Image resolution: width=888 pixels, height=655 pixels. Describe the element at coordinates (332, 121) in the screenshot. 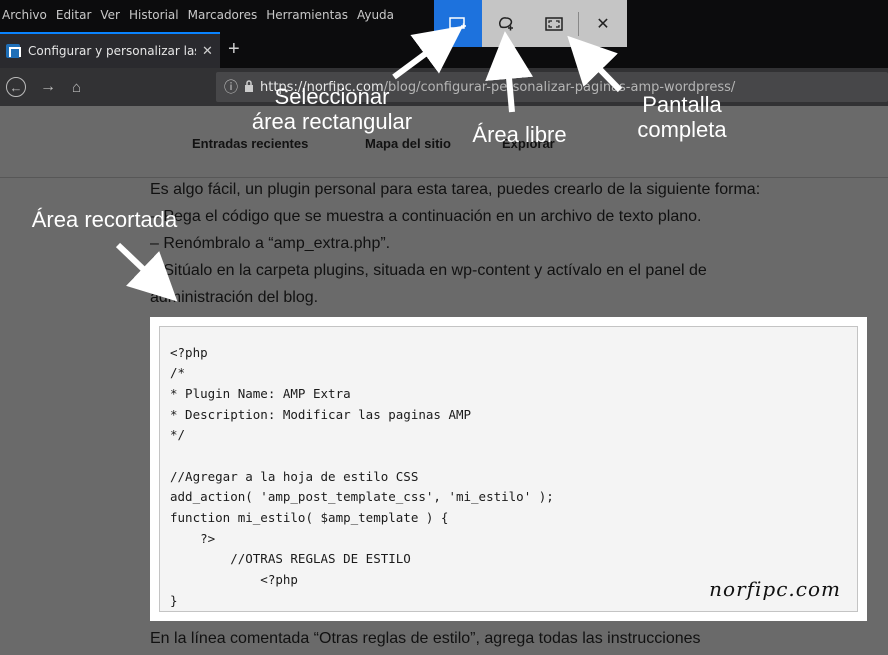

I see `annotation-select-line2: área rectangular` at that location.